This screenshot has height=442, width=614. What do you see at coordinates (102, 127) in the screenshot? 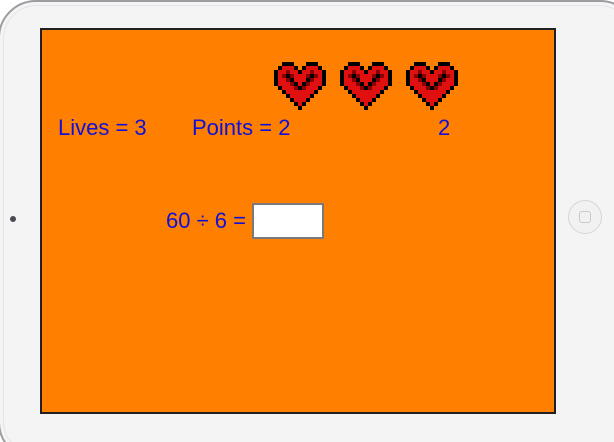
I see `lives-label: Lives = 3` at bounding box center [102, 127].